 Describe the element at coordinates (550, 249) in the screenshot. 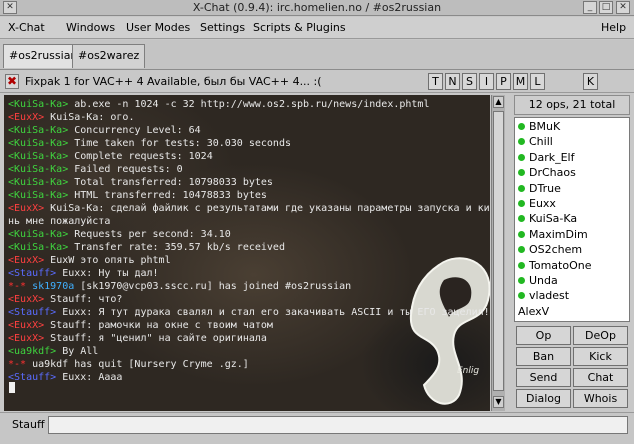

I see `user-list-item: OS2chem` at that location.